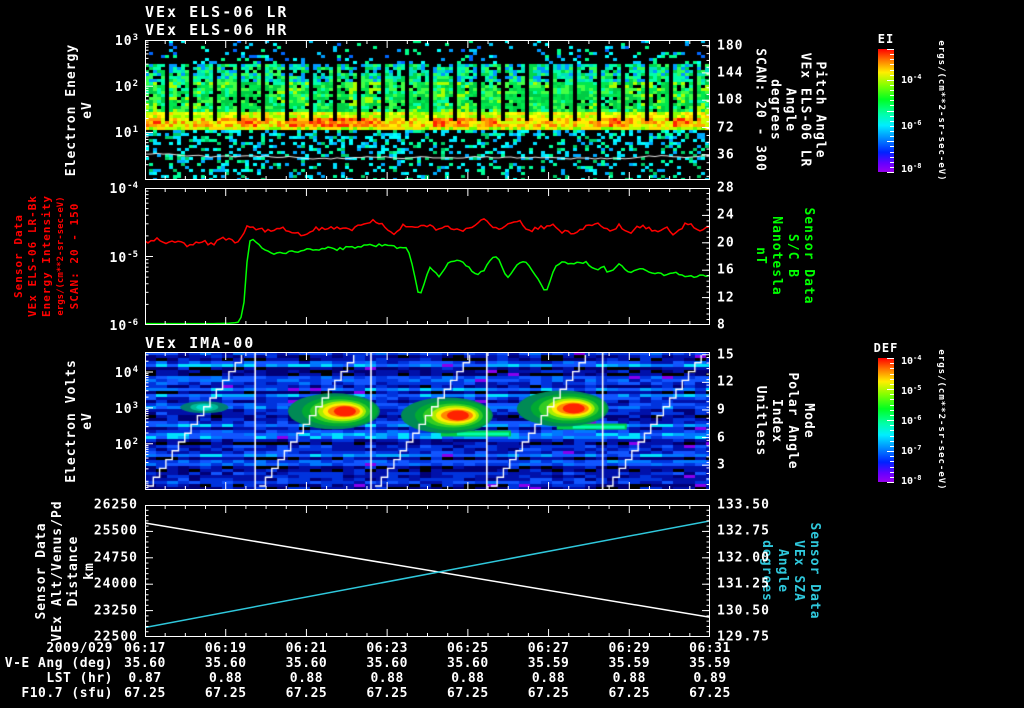 The image size is (1024, 708). What do you see at coordinates (71, 421) in the screenshot?
I see `axis-label-line: Electron Volts` at bounding box center [71, 421].